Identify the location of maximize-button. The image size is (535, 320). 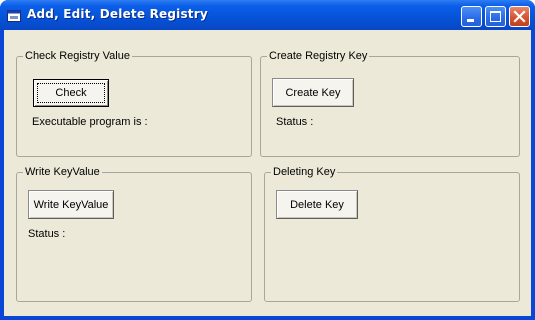
(495, 16).